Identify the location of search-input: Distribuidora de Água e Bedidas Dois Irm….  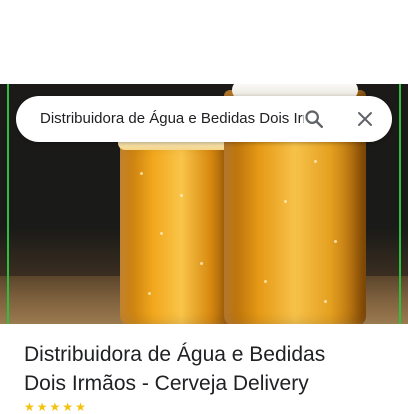
(172, 119).